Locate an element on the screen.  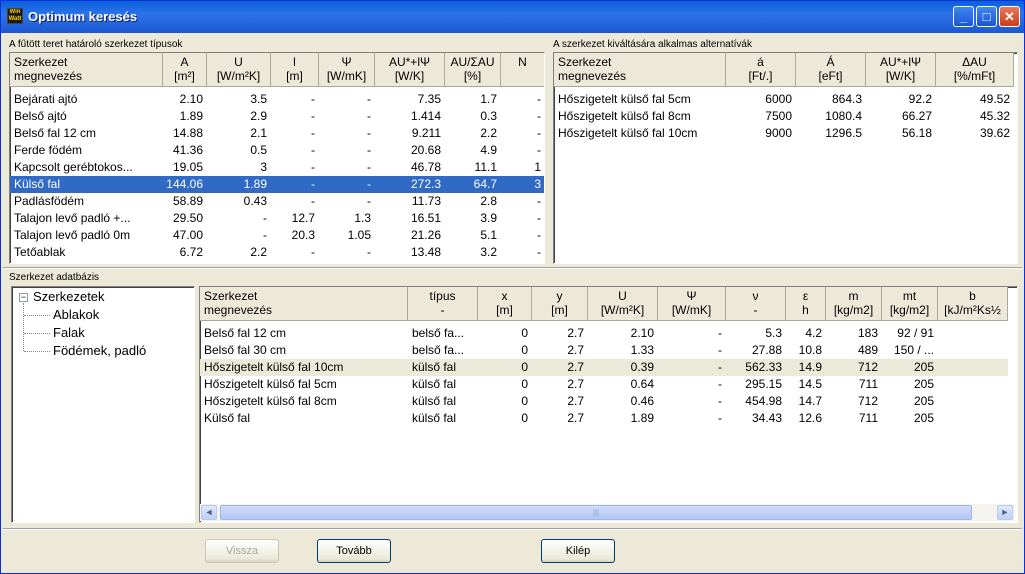
column-header-unit: [%] is located at coordinates (472, 76).